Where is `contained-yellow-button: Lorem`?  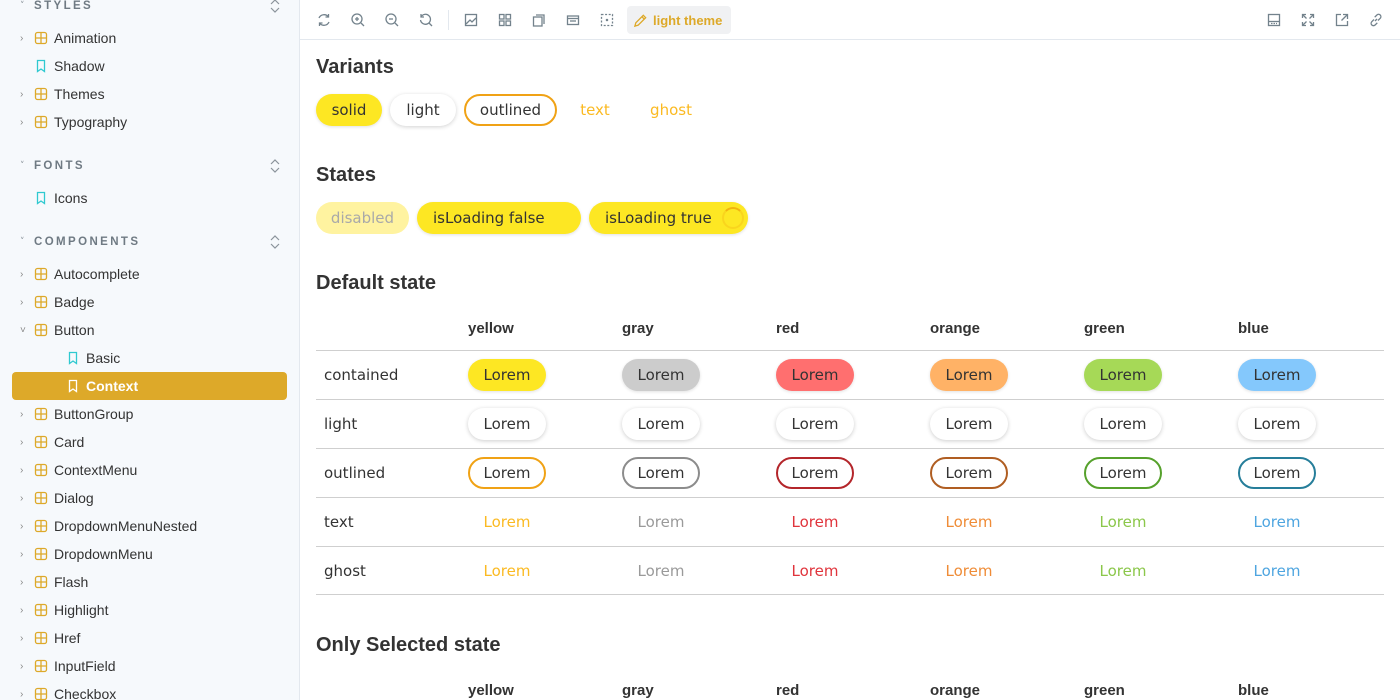
contained-yellow-button: Lorem is located at coordinates (507, 375).